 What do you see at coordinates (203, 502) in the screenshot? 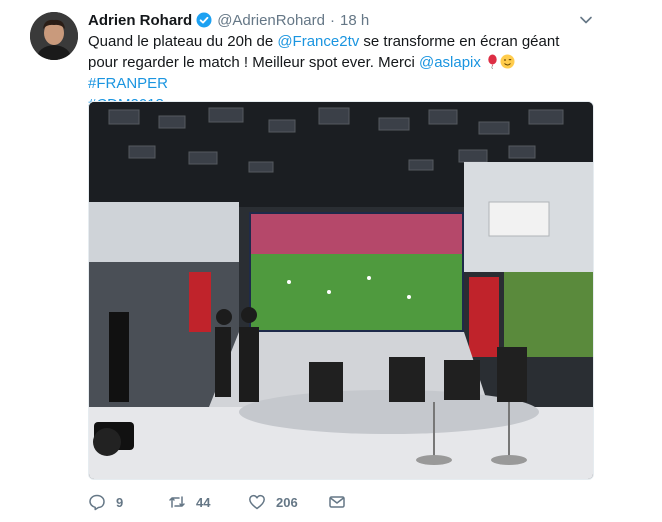
I see `retweet-count: 44` at bounding box center [203, 502].